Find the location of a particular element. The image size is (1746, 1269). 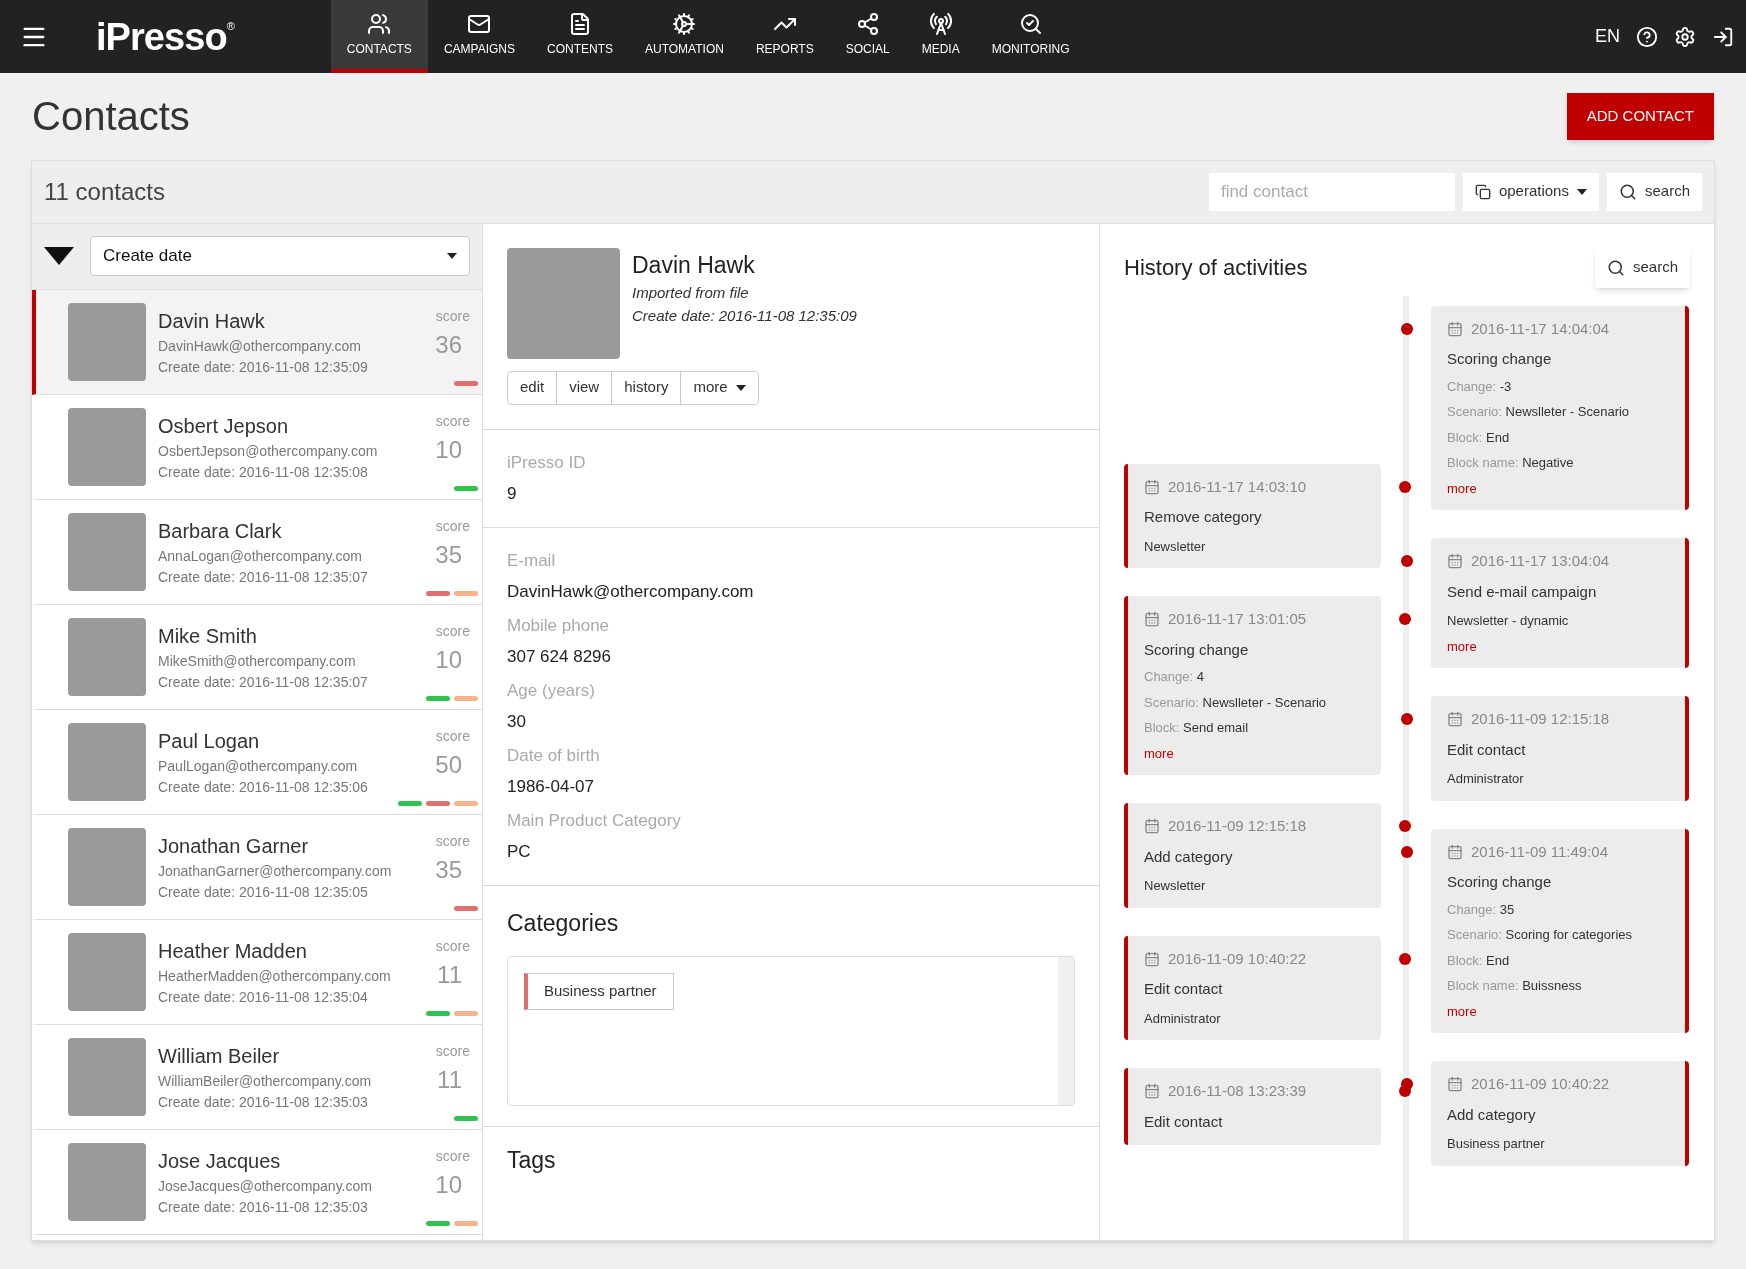

contact-row: Davin Hawk DavinHawk@othercompany.com Create date: 2016-11-08 12:35:09 score 36 is located at coordinates (257, 342).